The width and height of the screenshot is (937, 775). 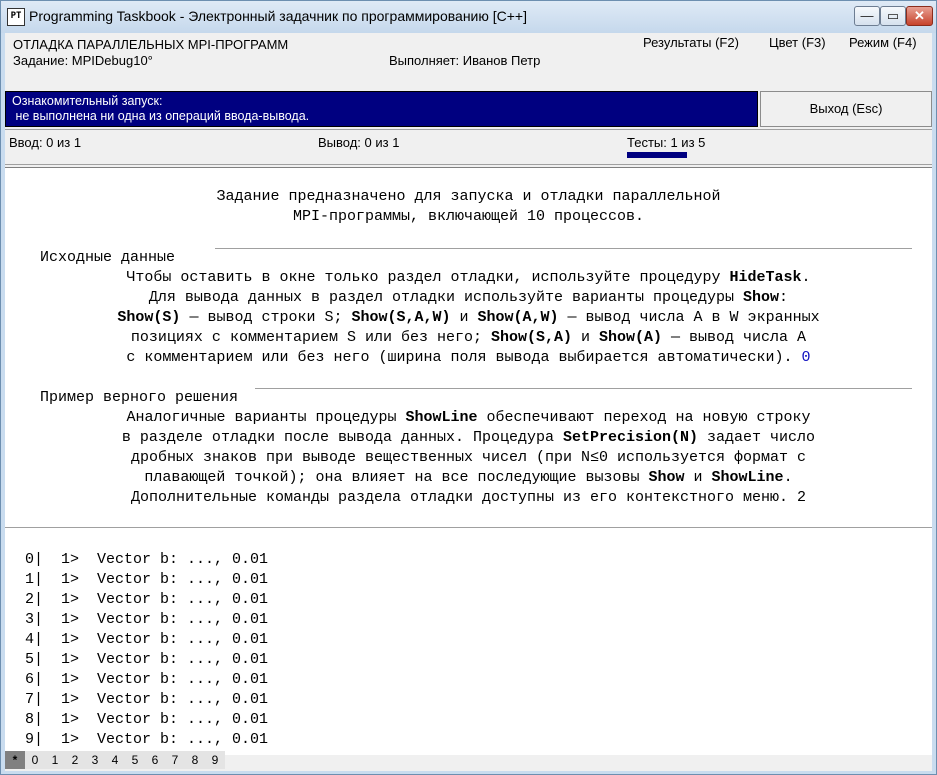 I want to click on input-counter: Ввод: 0 из 1, so click(x=45, y=142).